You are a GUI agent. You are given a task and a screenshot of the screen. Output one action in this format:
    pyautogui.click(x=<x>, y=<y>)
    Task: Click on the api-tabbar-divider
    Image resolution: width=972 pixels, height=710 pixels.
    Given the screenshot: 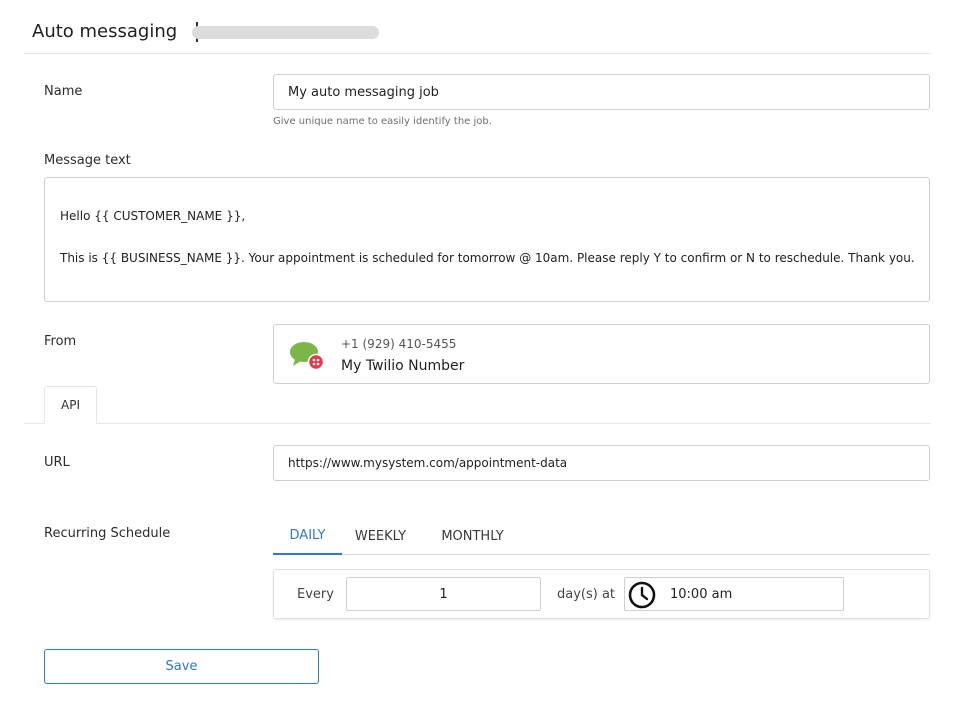 What is the action you would take?
    pyautogui.click(x=477, y=423)
    